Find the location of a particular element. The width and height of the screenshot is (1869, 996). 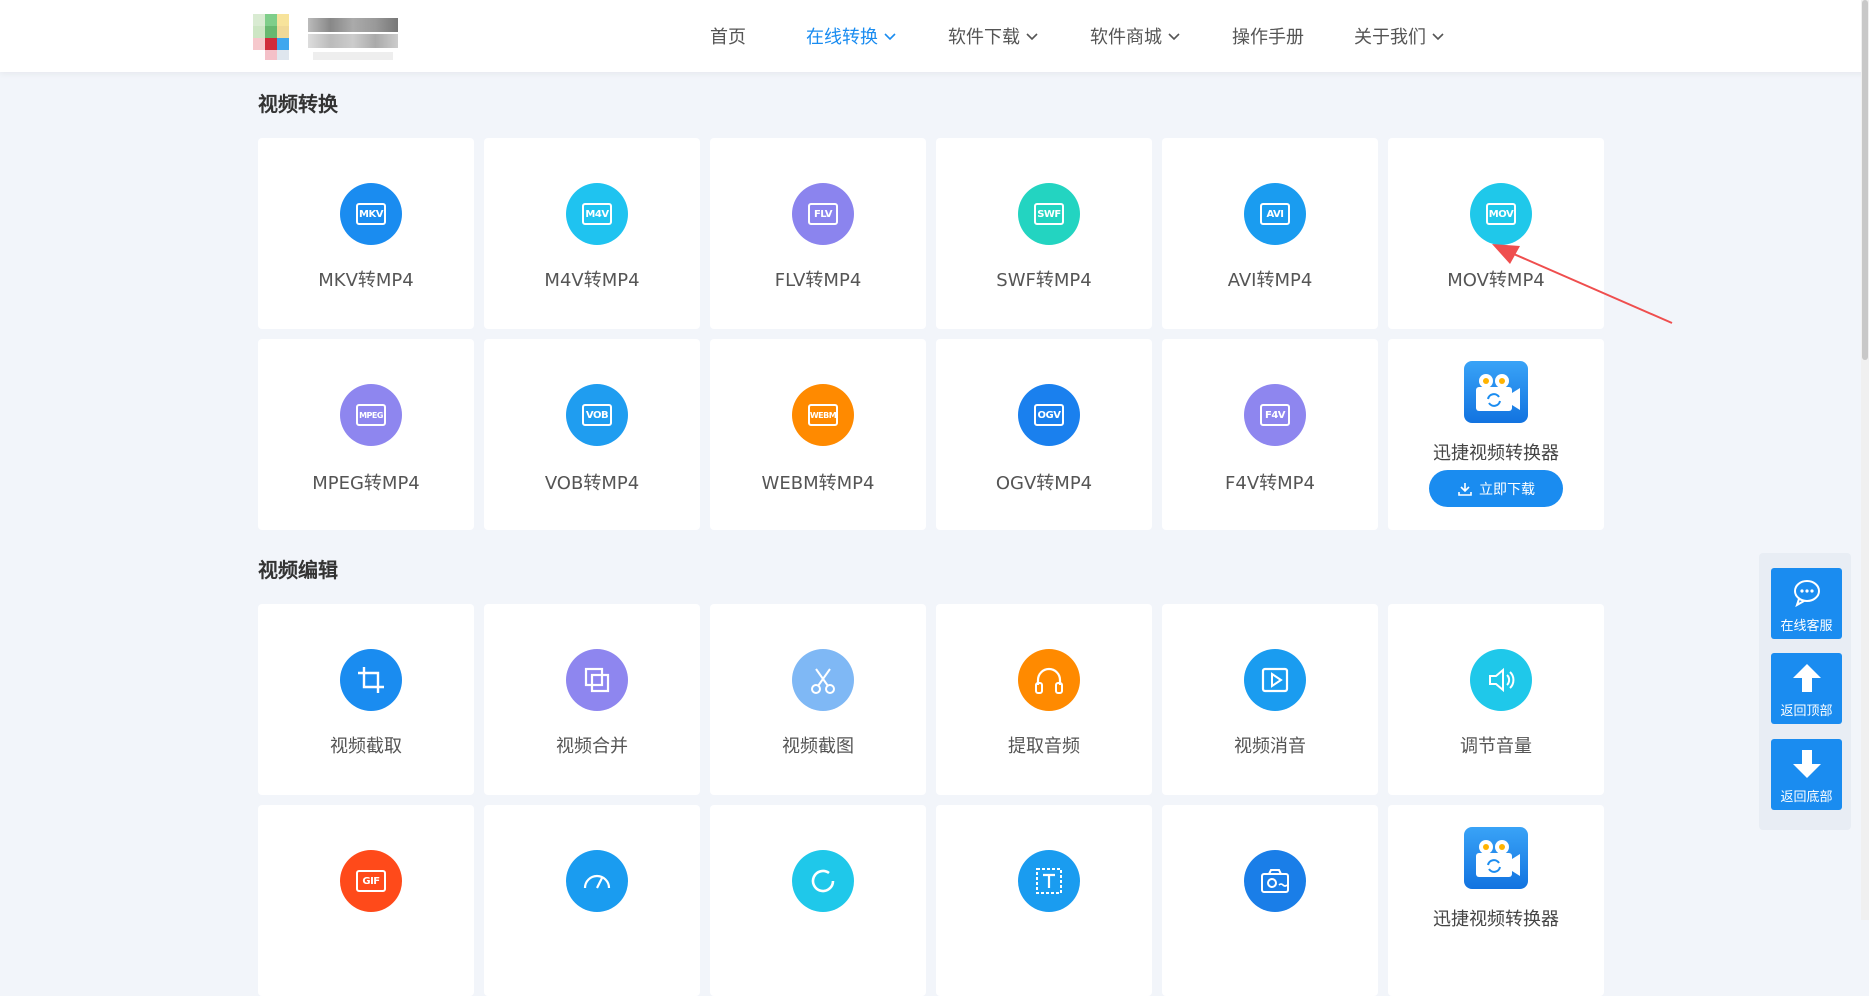

volume-icon is located at coordinates (1501, 680).